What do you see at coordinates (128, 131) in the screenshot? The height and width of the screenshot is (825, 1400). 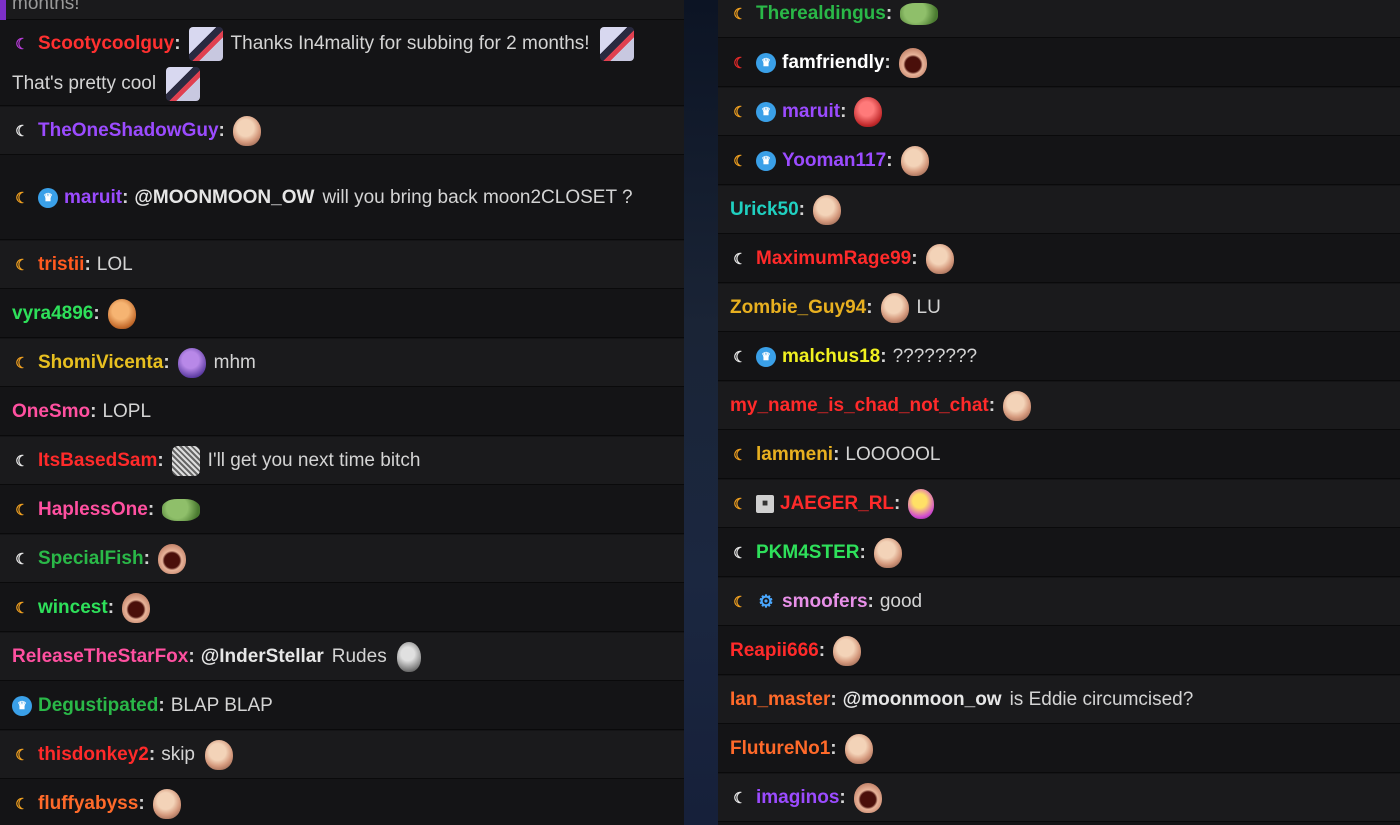 I see `chat-username: TheOneShadowGuy` at bounding box center [128, 131].